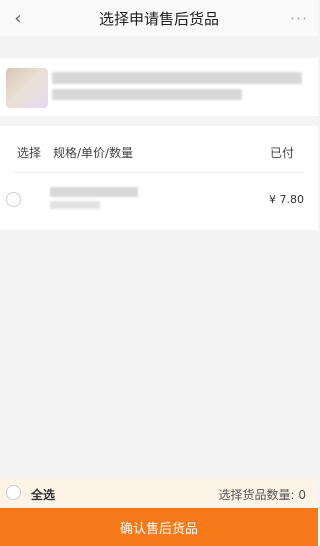 The image size is (320, 546). What do you see at coordinates (159, 493) in the screenshot?
I see `select-all-bar: 全选 选择货品数量: 0` at bounding box center [159, 493].